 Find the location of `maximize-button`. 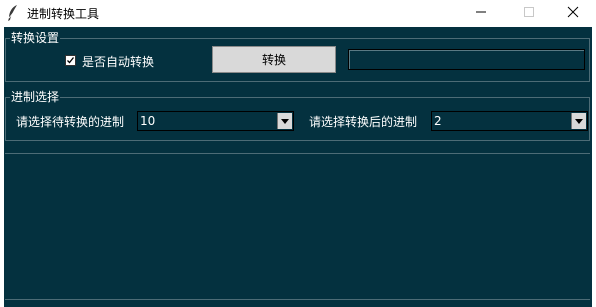

maximize-button is located at coordinates (529, 13).